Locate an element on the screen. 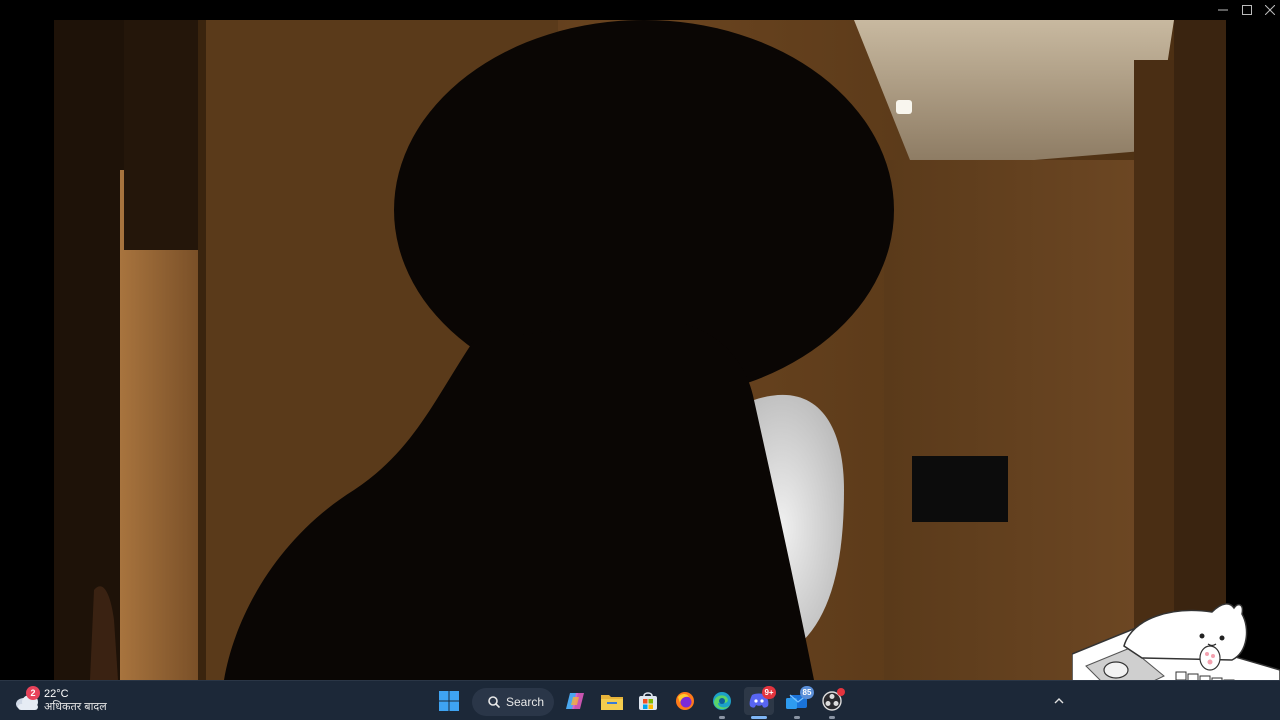 The height and width of the screenshot is (720, 1280). maximize-icon is located at coordinates (1247, 10).